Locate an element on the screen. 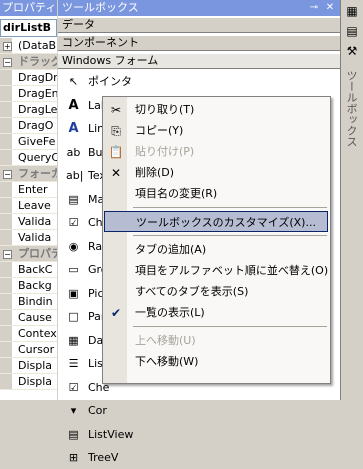 The height and width of the screenshot is (469, 363). property-row: DragLe is located at coordinates (28, 110).